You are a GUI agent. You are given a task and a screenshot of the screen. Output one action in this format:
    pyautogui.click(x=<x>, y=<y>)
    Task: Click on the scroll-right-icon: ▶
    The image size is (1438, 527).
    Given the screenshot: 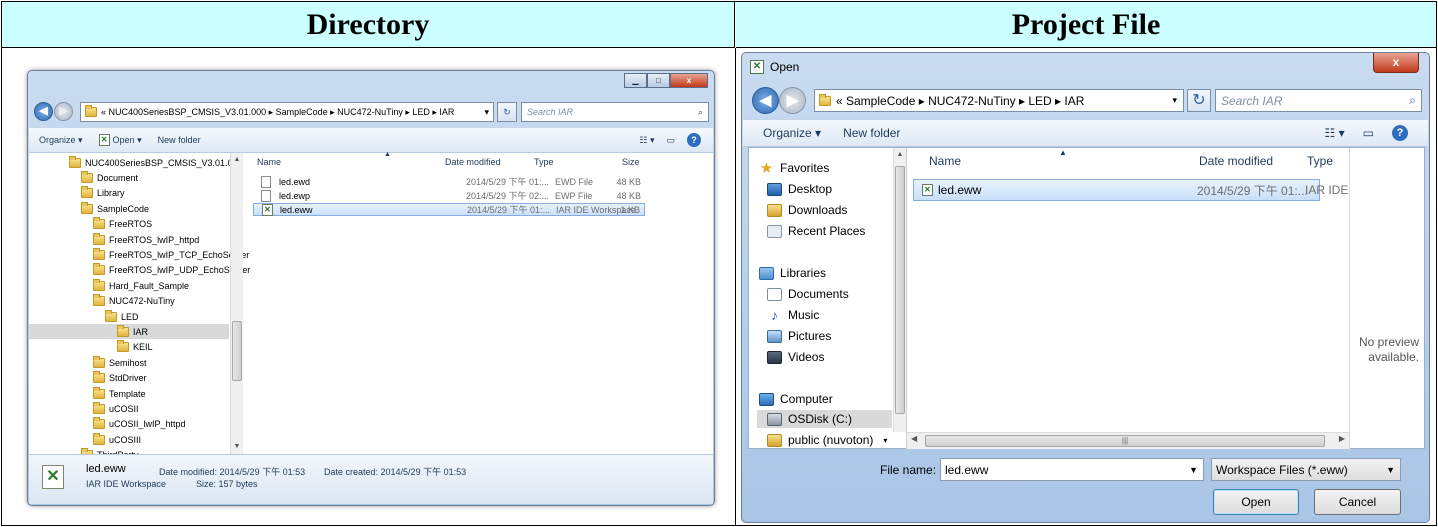 What is the action you would take?
    pyautogui.click(x=1342, y=438)
    